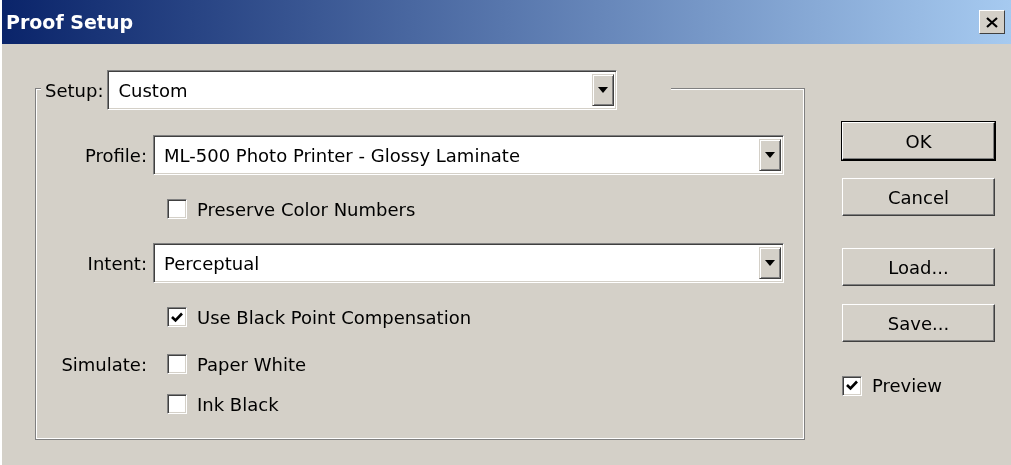  I want to click on dialog-button: Cancel, so click(918, 197).